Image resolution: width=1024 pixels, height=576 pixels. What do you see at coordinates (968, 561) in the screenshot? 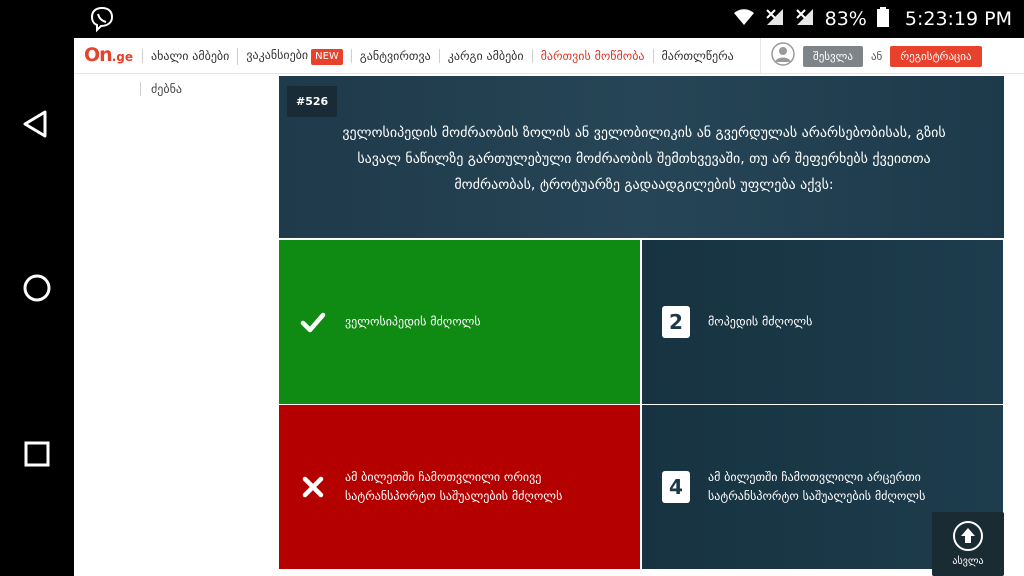
I see `scroll-top-label: ასვლა` at bounding box center [968, 561].